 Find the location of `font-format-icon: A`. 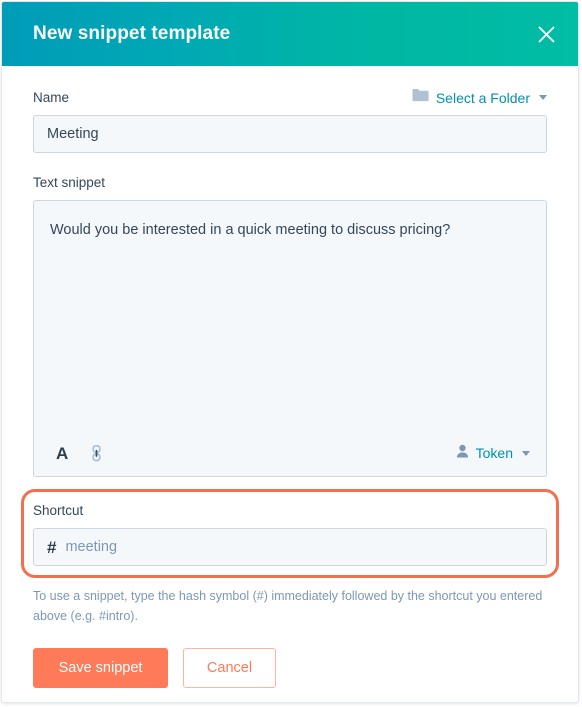

font-format-icon: A is located at coordinates (62, 453).